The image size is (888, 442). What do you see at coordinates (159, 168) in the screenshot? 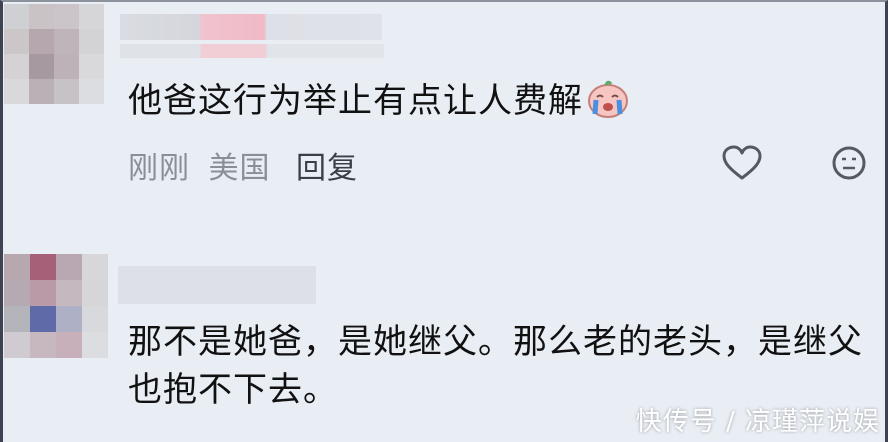
I see `comment-time: 刚刚` at bounding box center [159, 168].